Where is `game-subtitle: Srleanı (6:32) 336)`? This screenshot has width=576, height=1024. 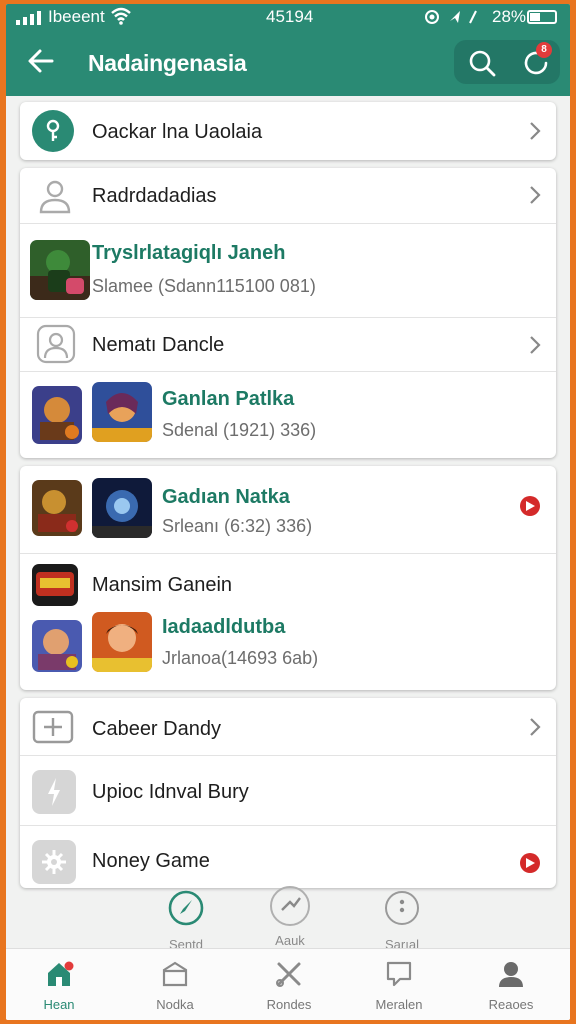 game-subtitle: Srleanı (6:32) 336) is located at coordinates (237, 526).